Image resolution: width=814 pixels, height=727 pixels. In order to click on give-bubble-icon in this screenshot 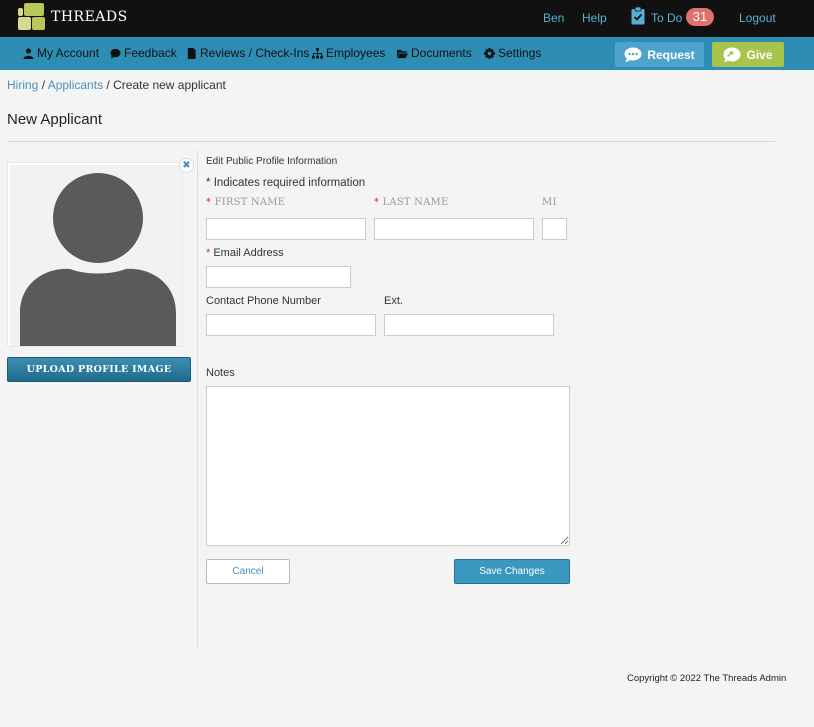, I will do `click(732, 54)`.